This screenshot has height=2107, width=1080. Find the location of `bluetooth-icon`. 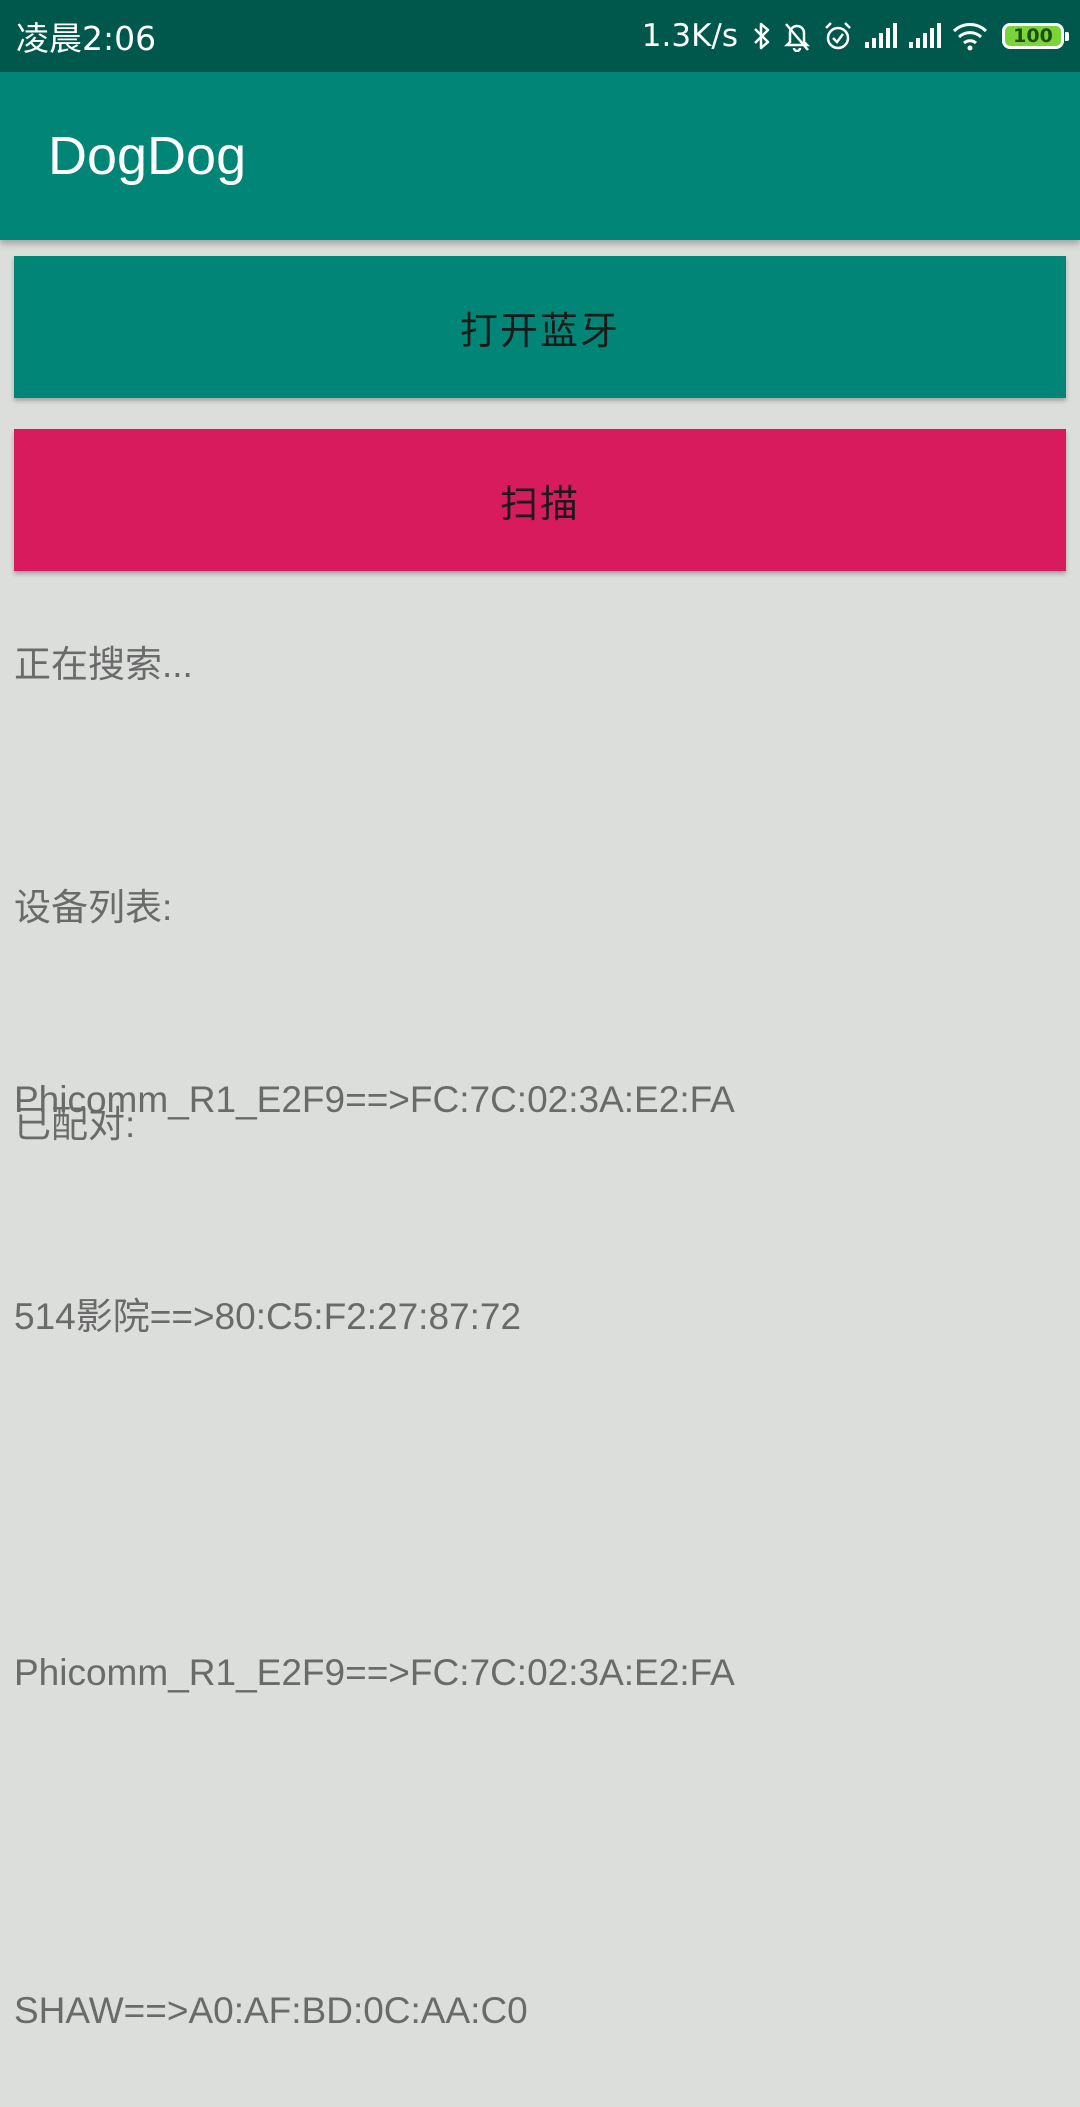

bluetooth-icon is located at coordinates (762, 36).